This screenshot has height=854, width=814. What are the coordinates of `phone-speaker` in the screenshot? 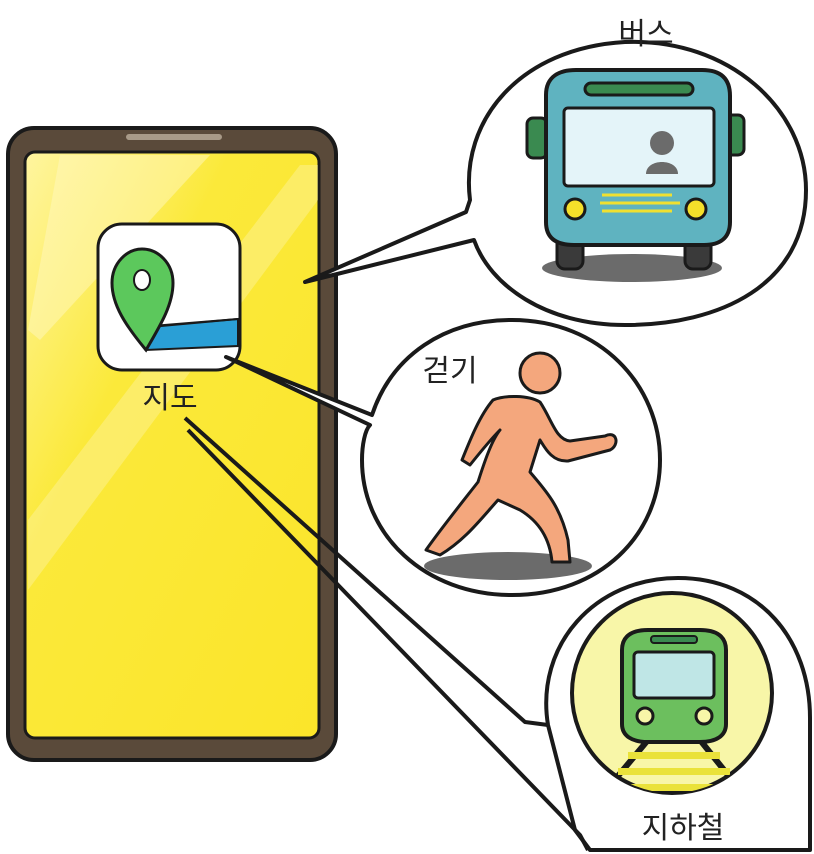 It's located at (174, 137).